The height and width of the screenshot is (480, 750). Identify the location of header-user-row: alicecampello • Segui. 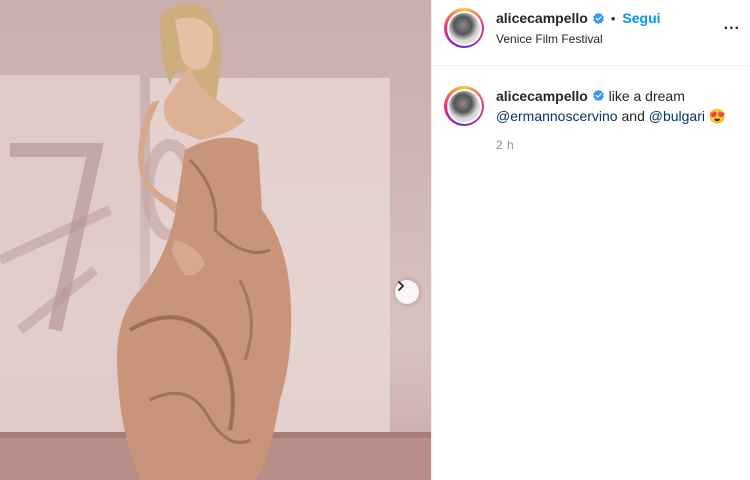
(578, 18).